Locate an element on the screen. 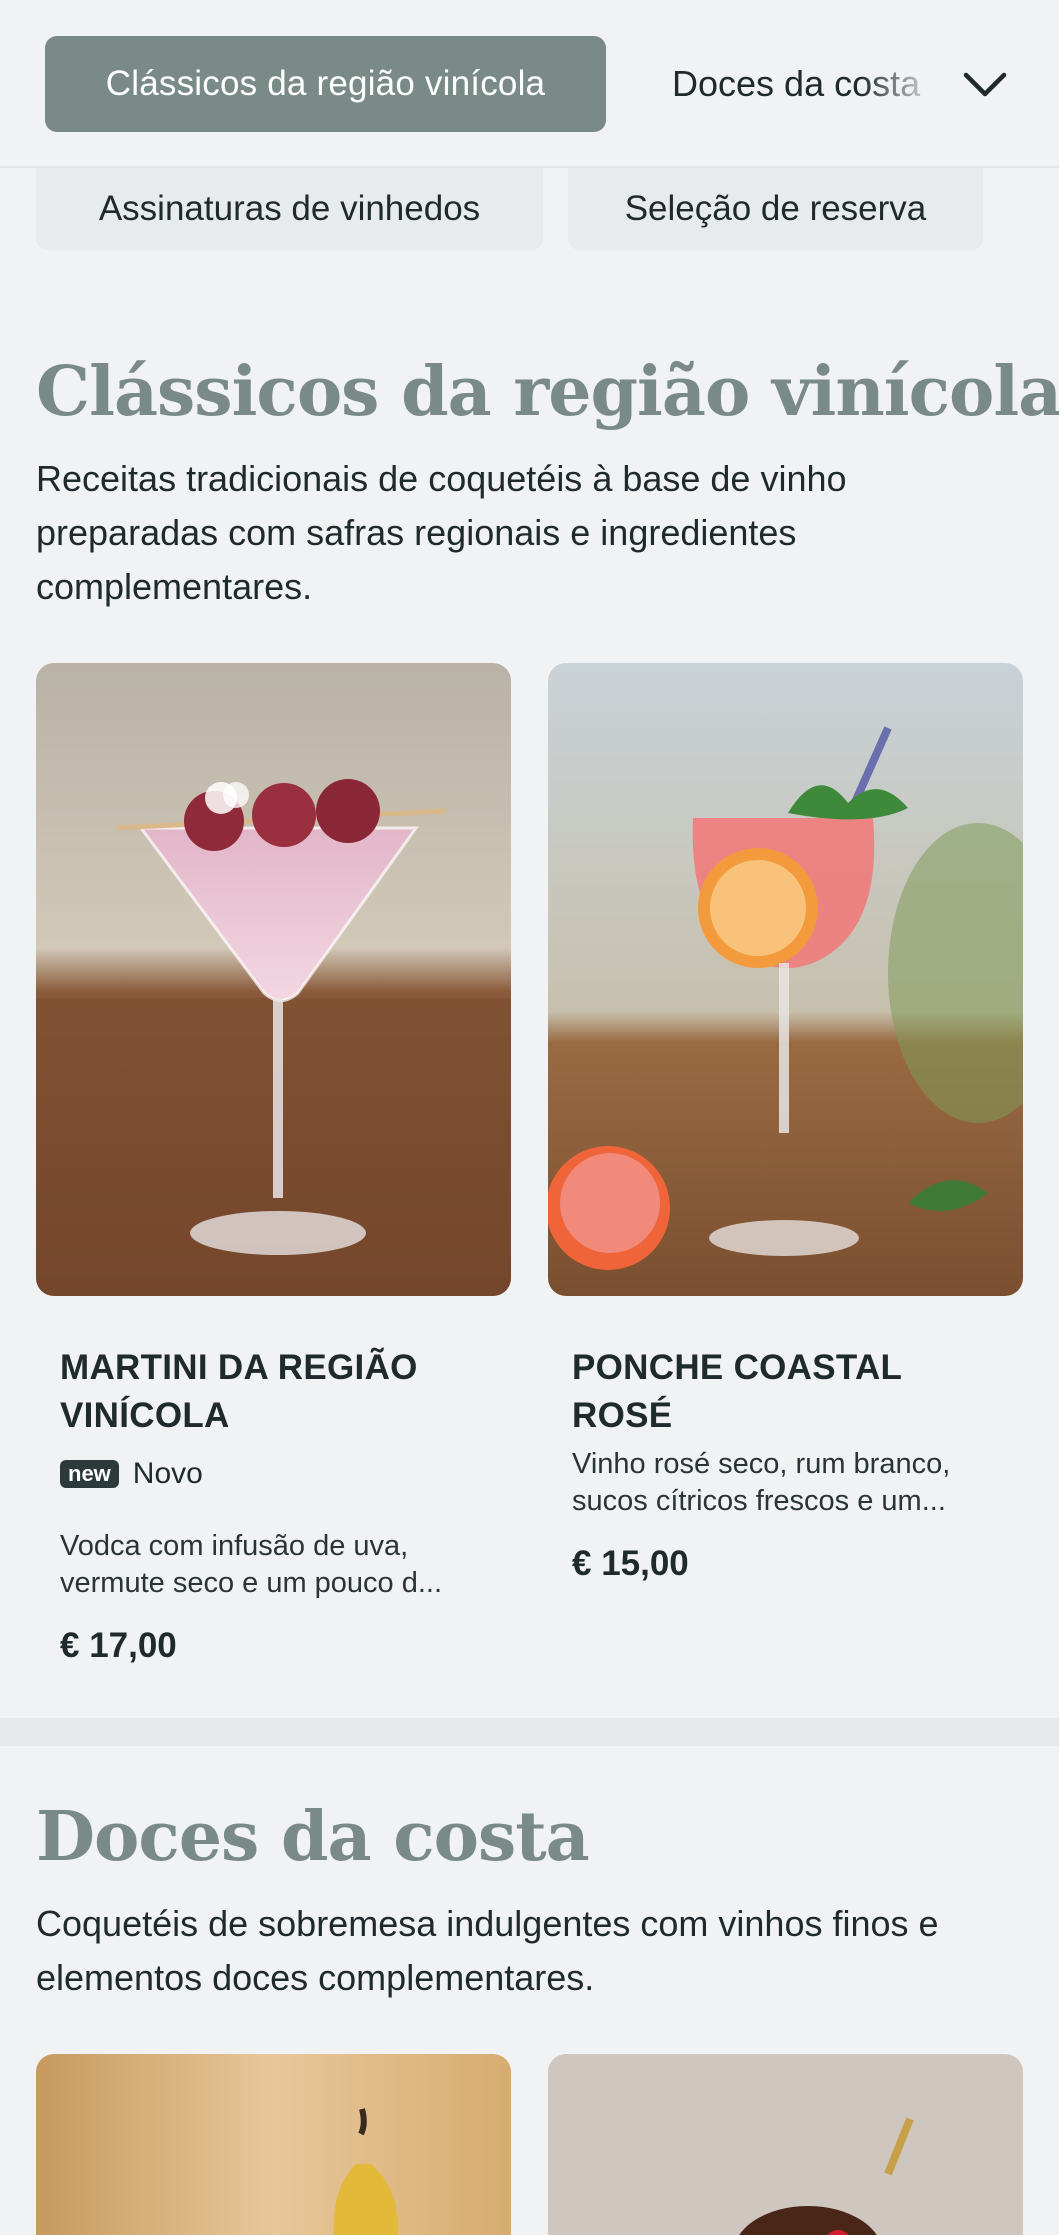 This screenshot has height=2235, width=1059. product-name: PONCHE COASTAL ROSÉ is located at coordinates (782, 1392).